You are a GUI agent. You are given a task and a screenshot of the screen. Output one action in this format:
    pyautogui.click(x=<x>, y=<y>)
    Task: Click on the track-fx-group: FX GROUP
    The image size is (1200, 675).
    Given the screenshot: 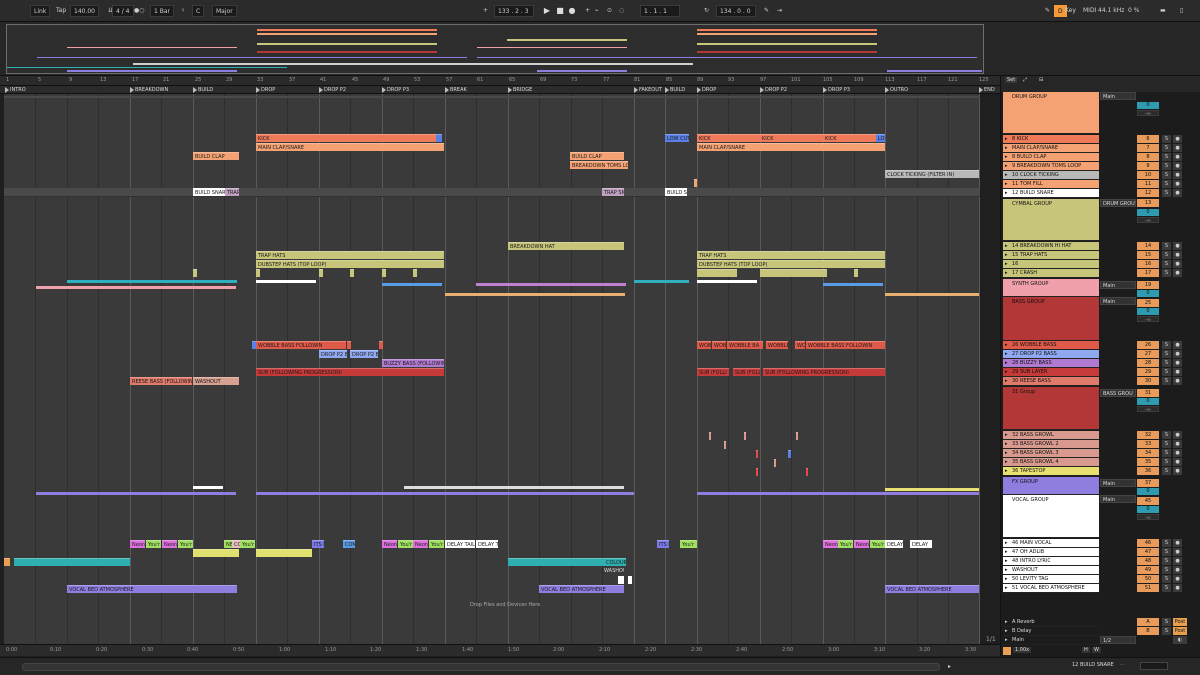 What is the action you would take?
    pyautogui.click(x=1051, y=486)
    